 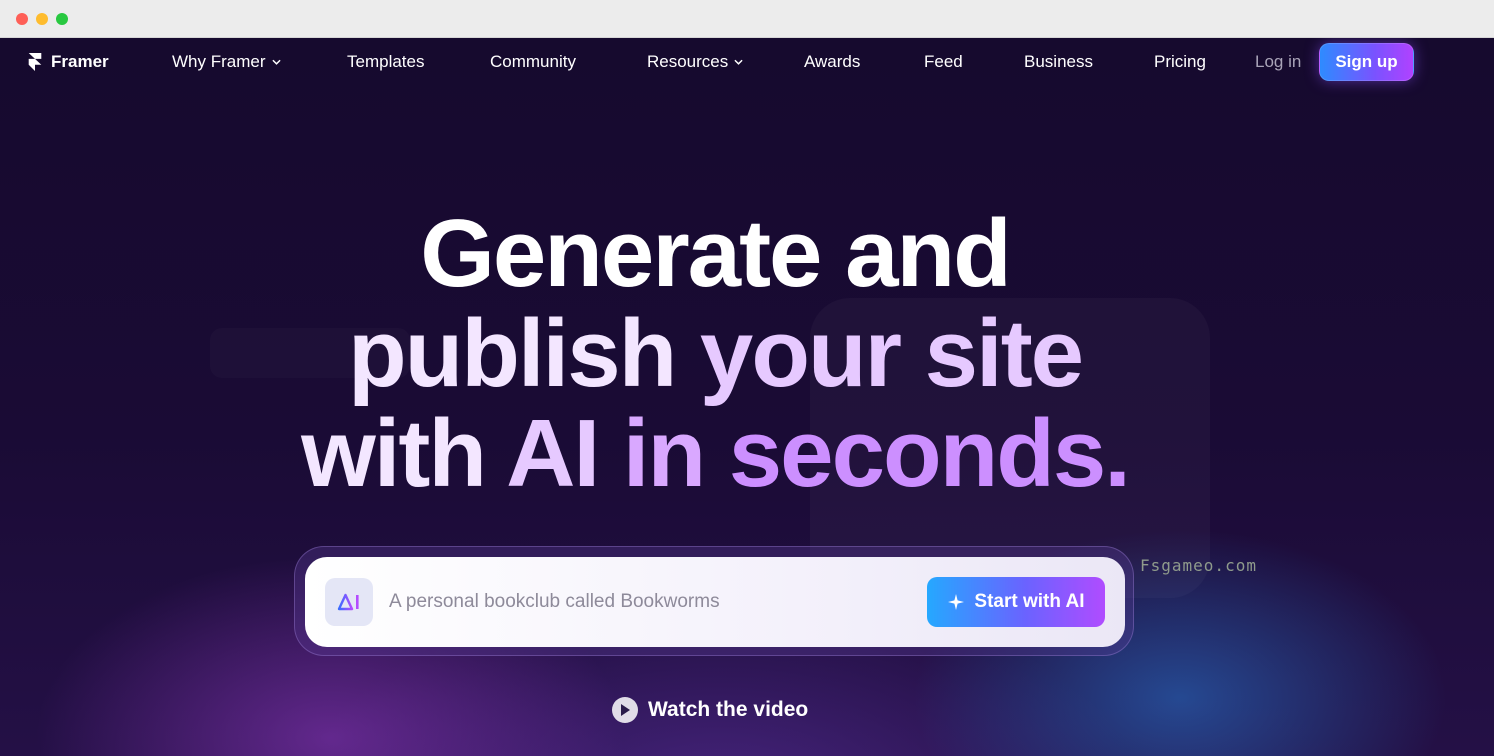 I want to click on minimize-window-icon, so click(x=42, y=19).